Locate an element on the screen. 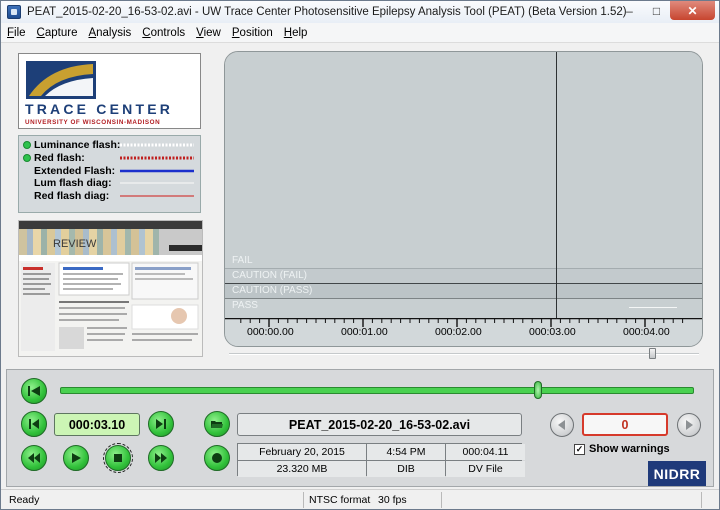  previous-warning-button is located at coordinates (562, 425).